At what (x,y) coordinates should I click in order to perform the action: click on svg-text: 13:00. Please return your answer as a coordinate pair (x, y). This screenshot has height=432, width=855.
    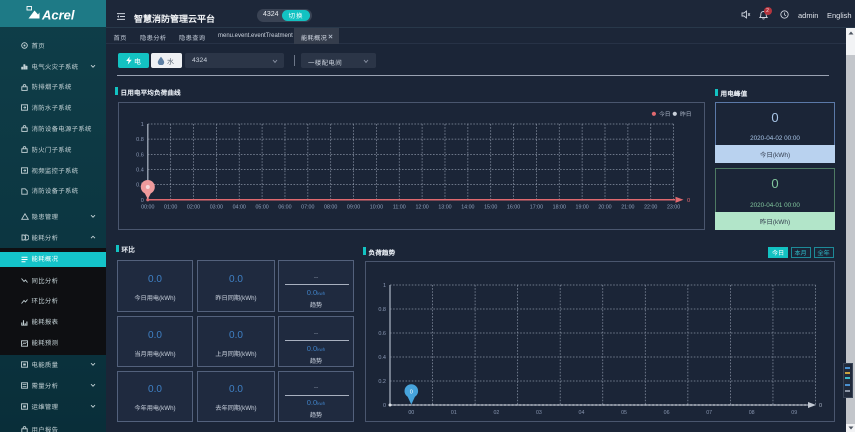
    Looking at the image, I should click on (444, 208).